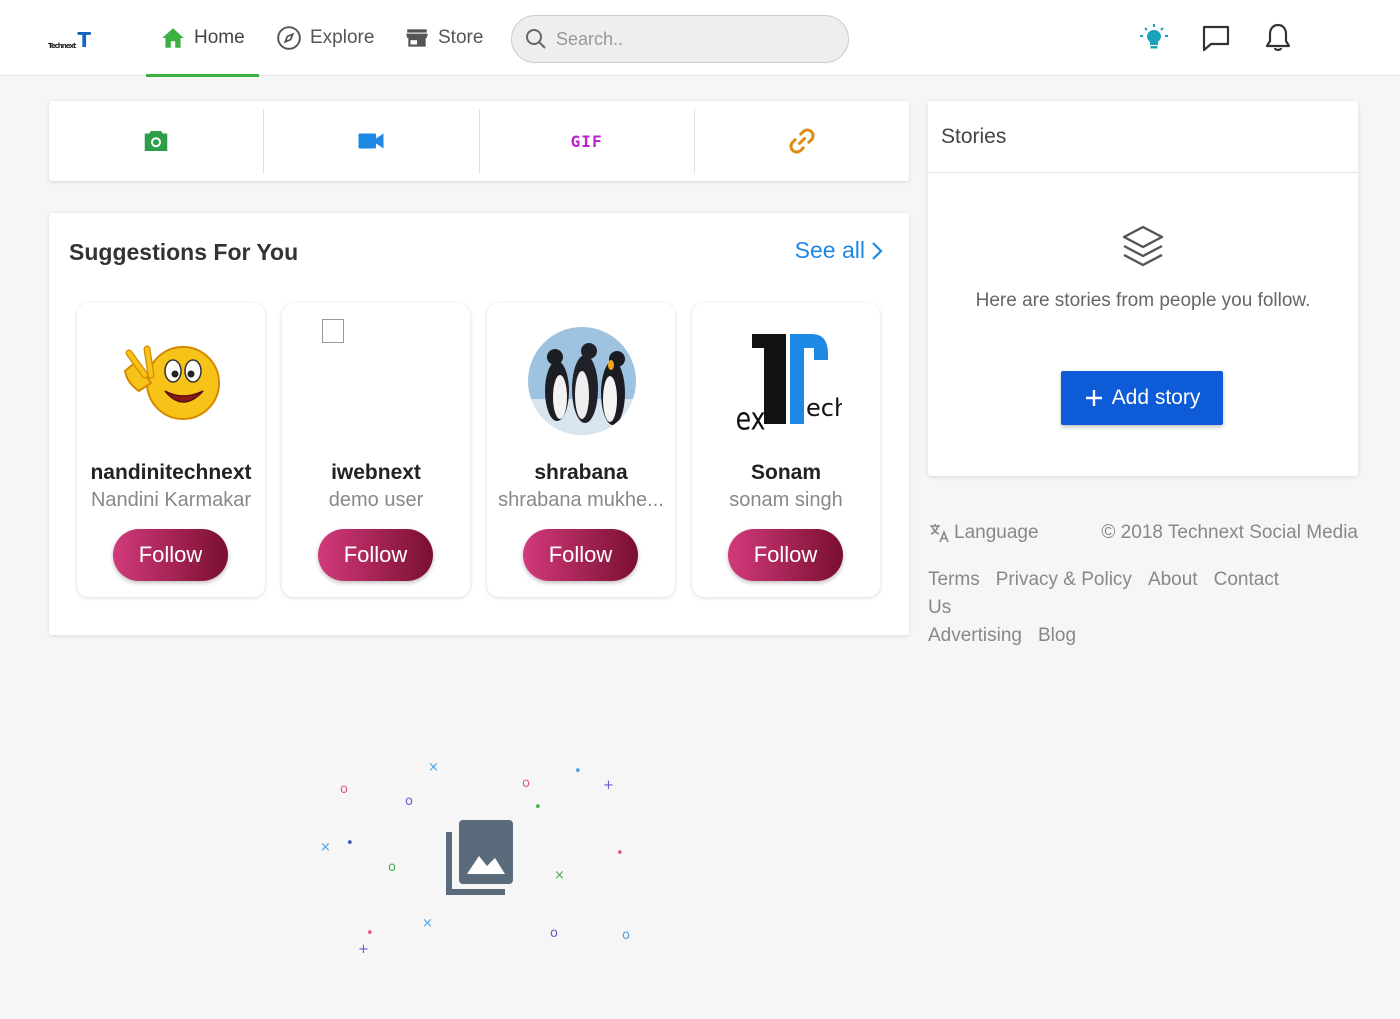 This screenshot has height=1019, width=1400. What do you see at coordinates (333, 331) in the screenshot?
I see `broken-image-icon` at bounding box center [333, 331].